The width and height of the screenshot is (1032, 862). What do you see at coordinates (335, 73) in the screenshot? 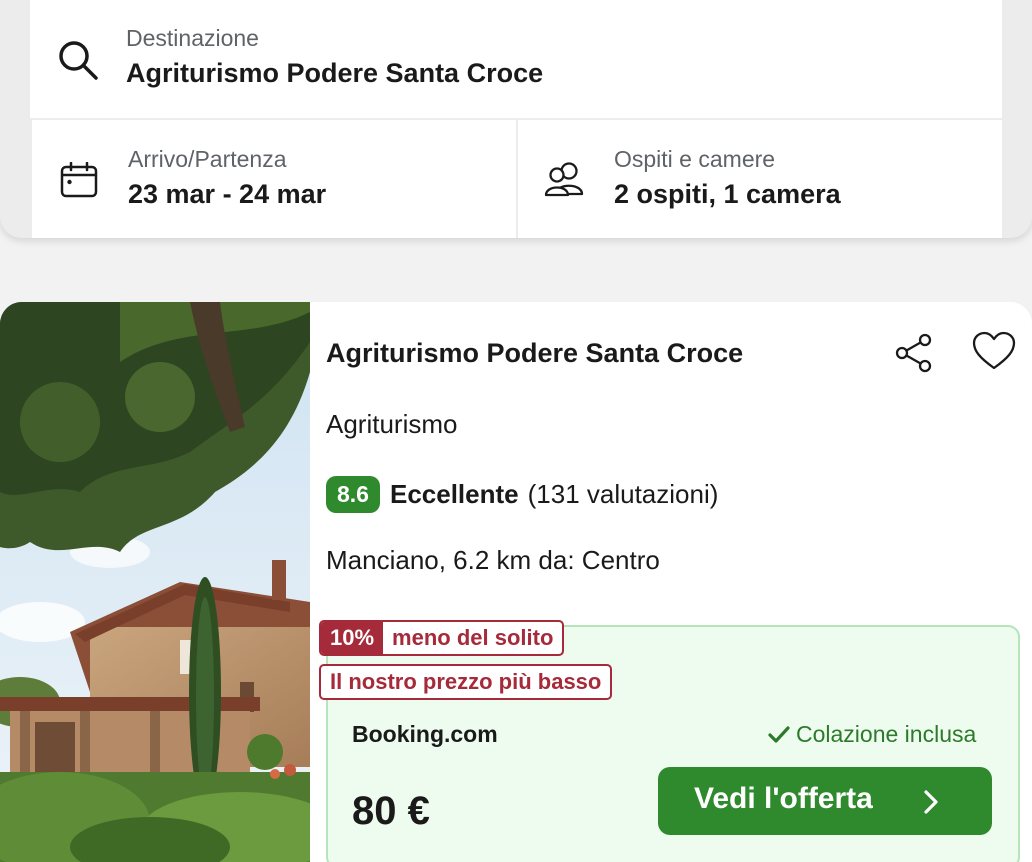
I see `destination-value: Agriturismo Podere Santa Croce` at bounding box center [335, 73].